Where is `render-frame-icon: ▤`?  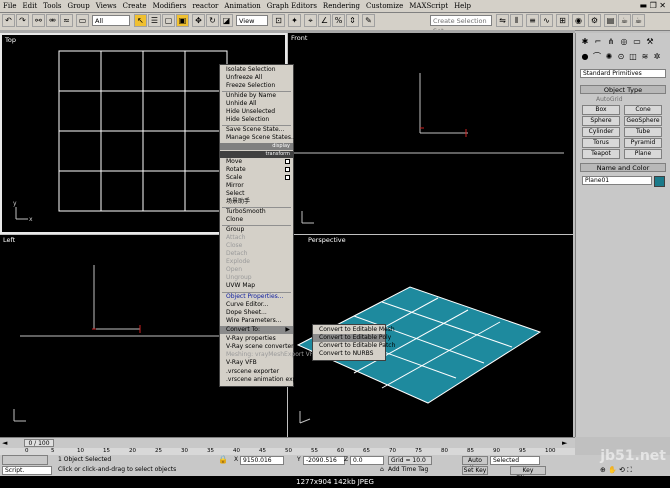
render-frame-icon: ▤ is located at coordinates (610, 20).